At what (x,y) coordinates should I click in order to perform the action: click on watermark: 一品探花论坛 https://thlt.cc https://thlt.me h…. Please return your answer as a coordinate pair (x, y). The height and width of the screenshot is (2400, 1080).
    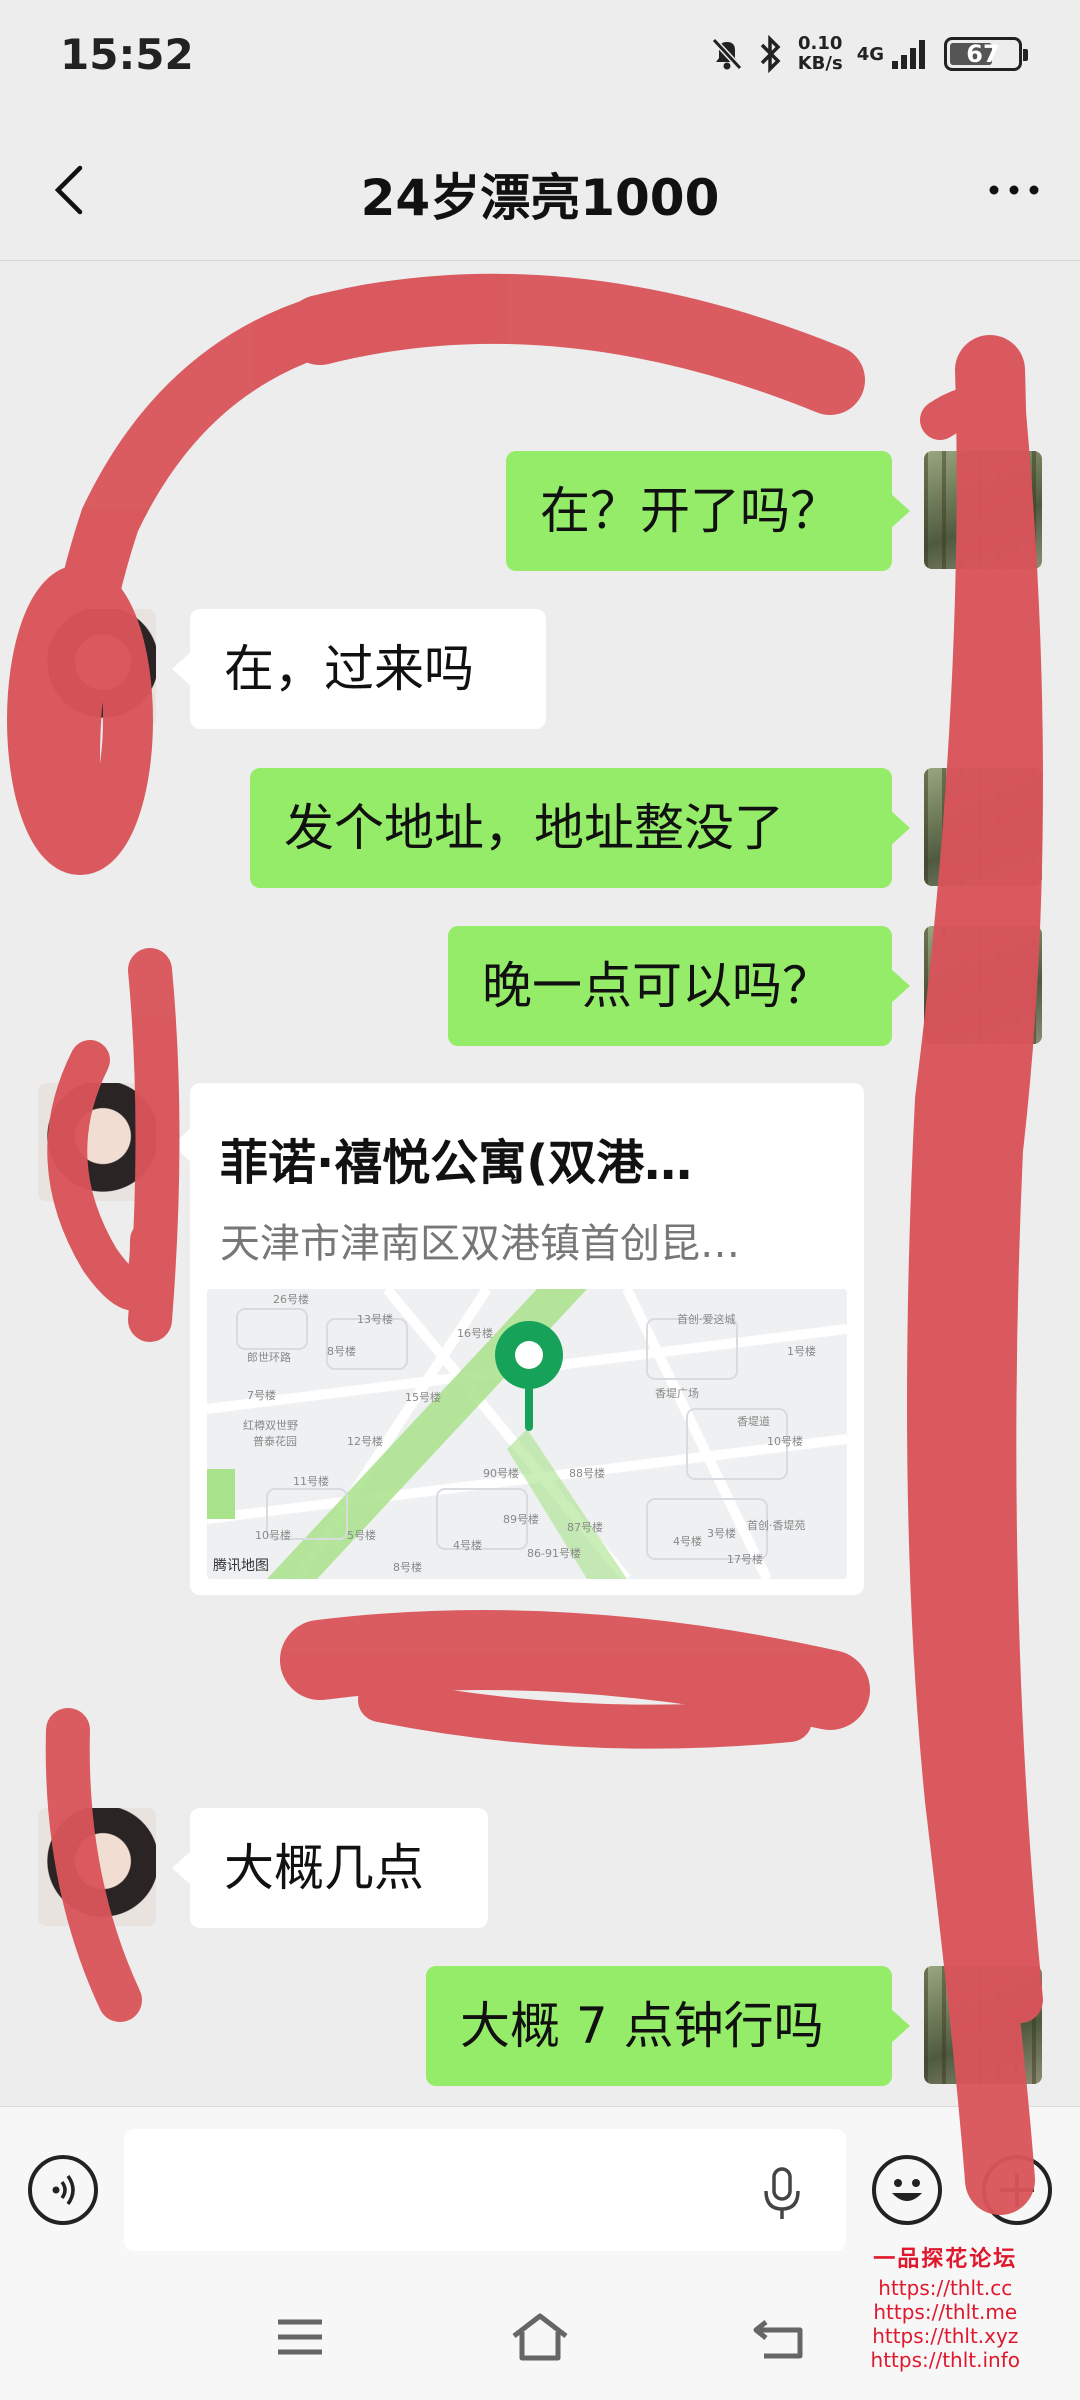
    Looking at the image, I should click on (945, 2310).